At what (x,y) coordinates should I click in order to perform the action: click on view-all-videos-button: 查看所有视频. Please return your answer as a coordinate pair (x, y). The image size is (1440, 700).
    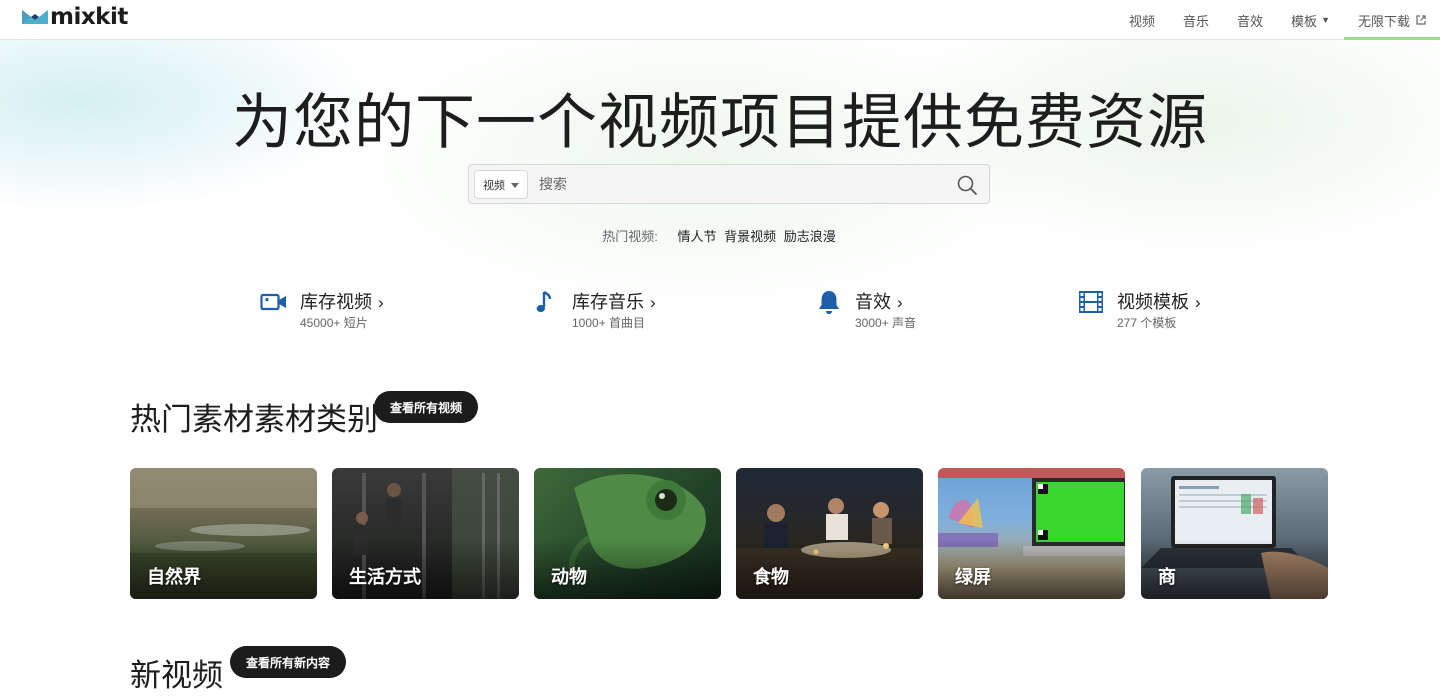
    Looking at the image, I should click on (426, 407).